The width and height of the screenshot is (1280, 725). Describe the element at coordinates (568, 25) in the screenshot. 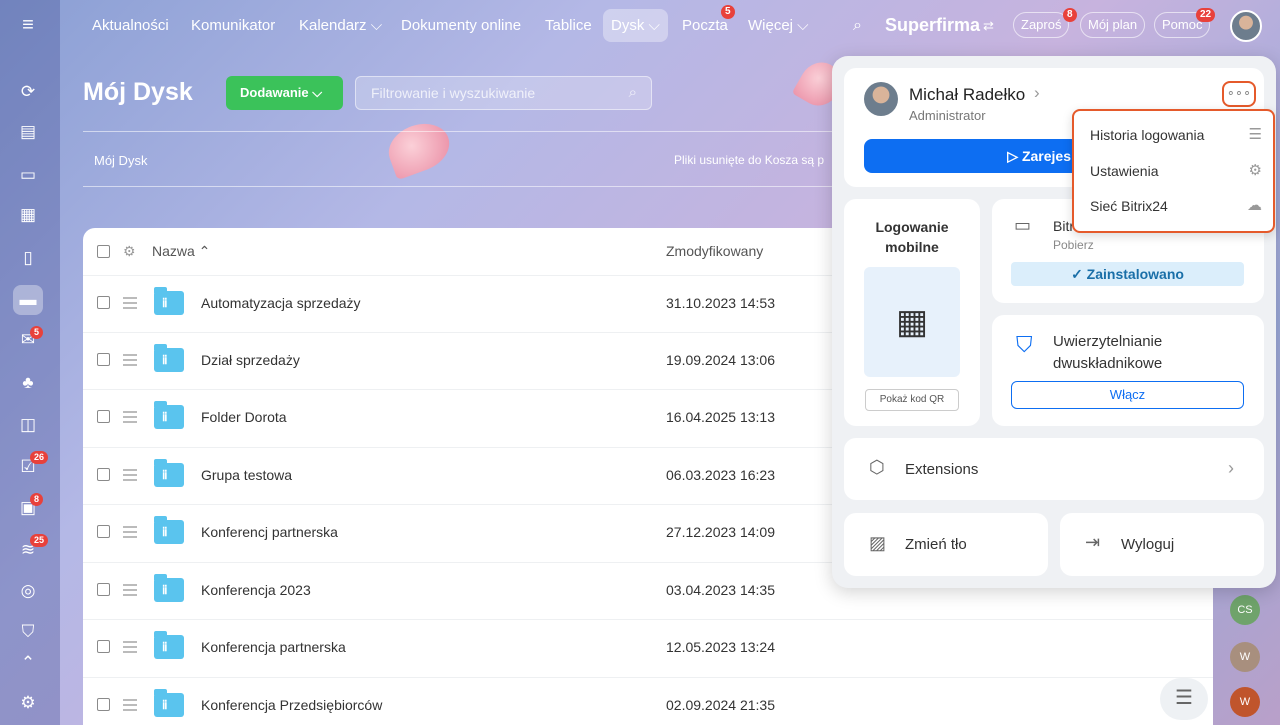

I see `nav-tablice: Tablice` at that location.